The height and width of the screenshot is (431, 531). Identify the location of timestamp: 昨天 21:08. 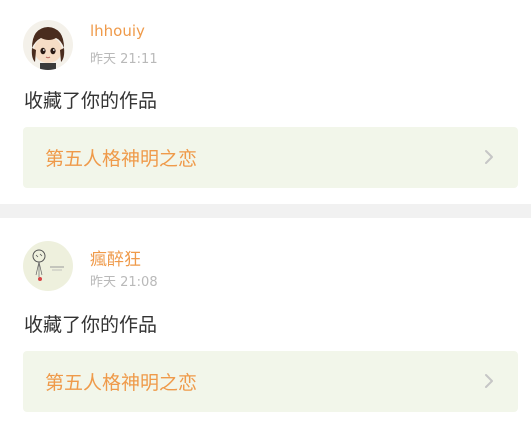
(124, 282).